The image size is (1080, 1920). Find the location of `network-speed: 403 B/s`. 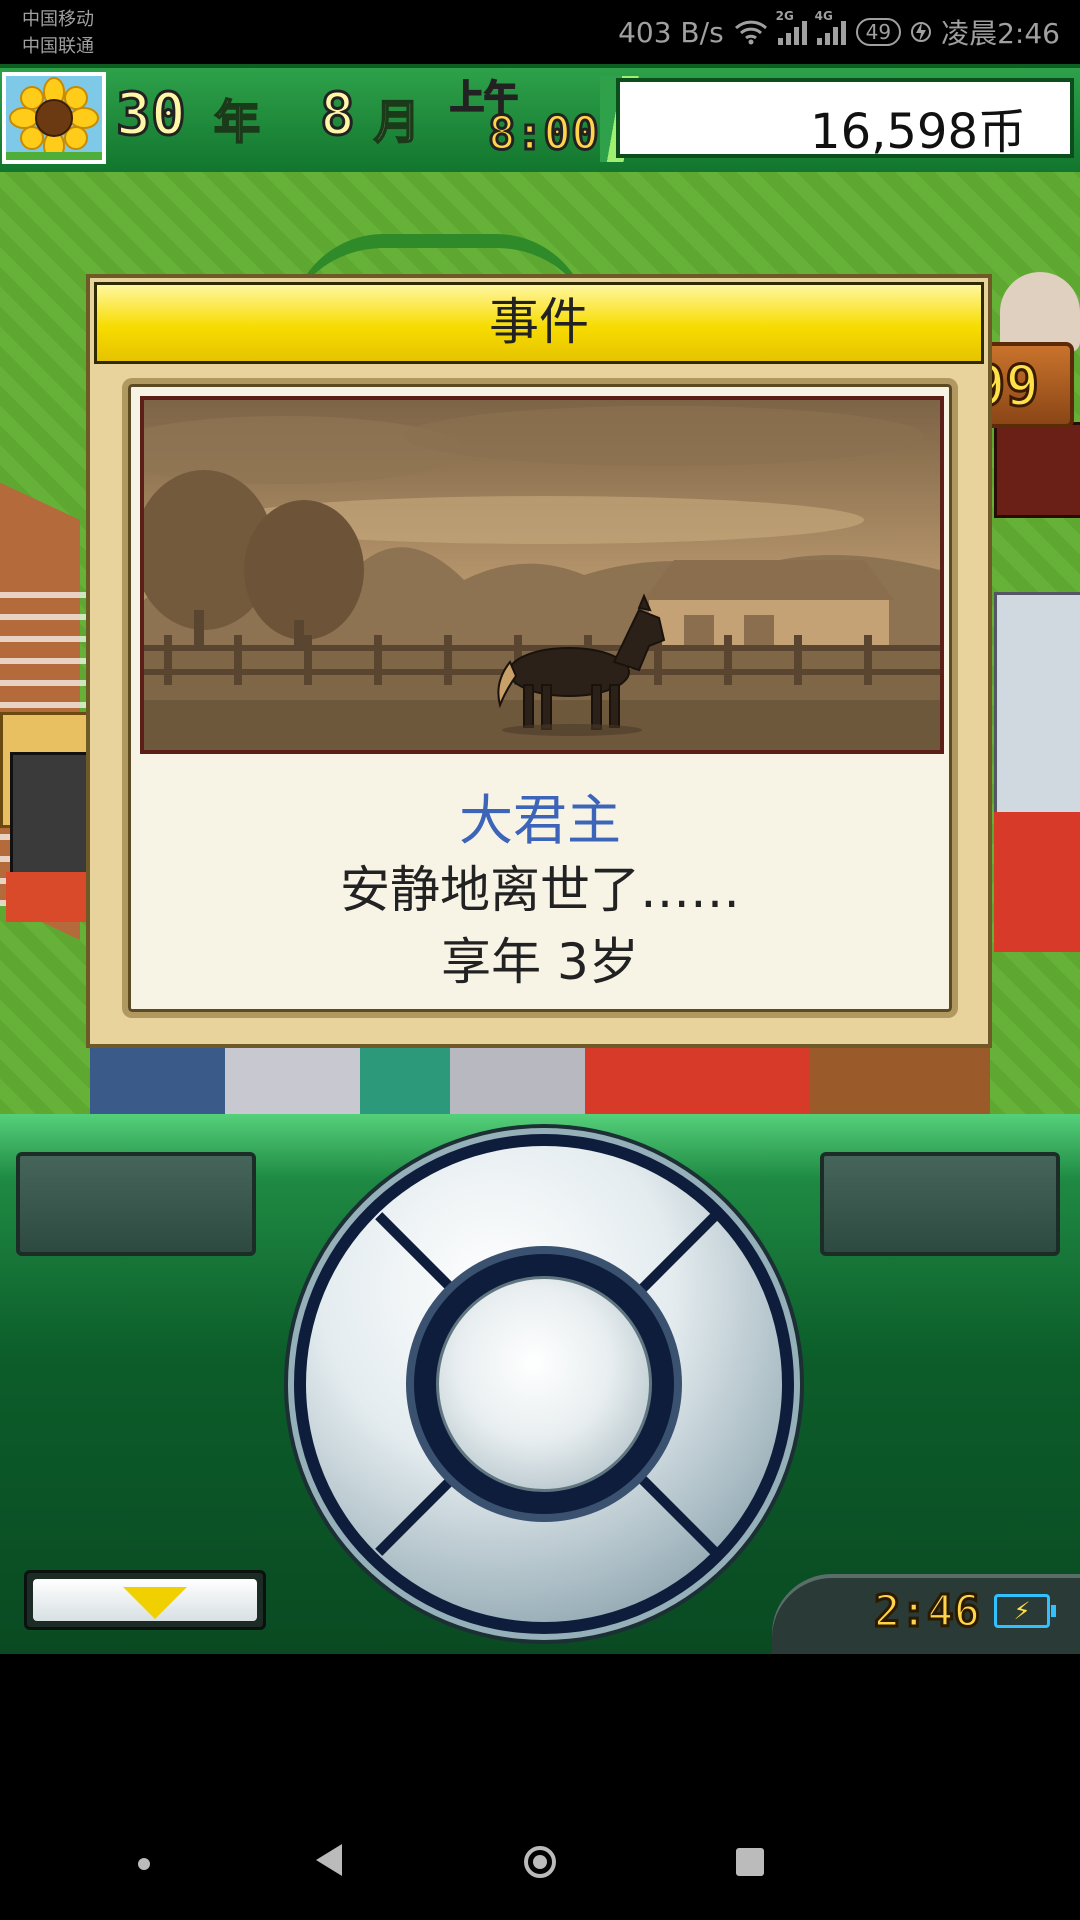

network-speed: 403 B/s is located at coordinates (671, 32).